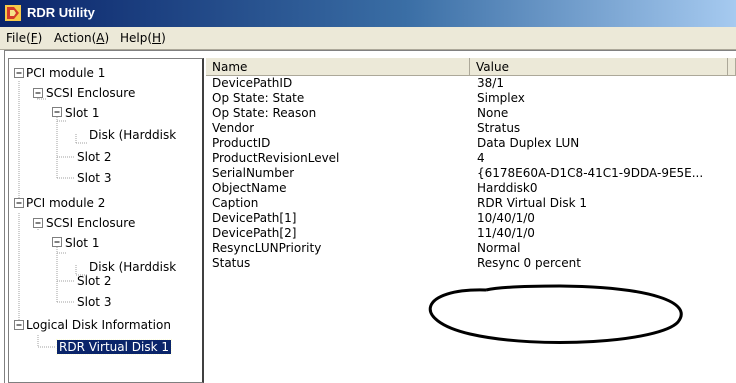 This screenshot has width=736, height=383. I want to click on window-title: RDR Utility, so click(61, 12).